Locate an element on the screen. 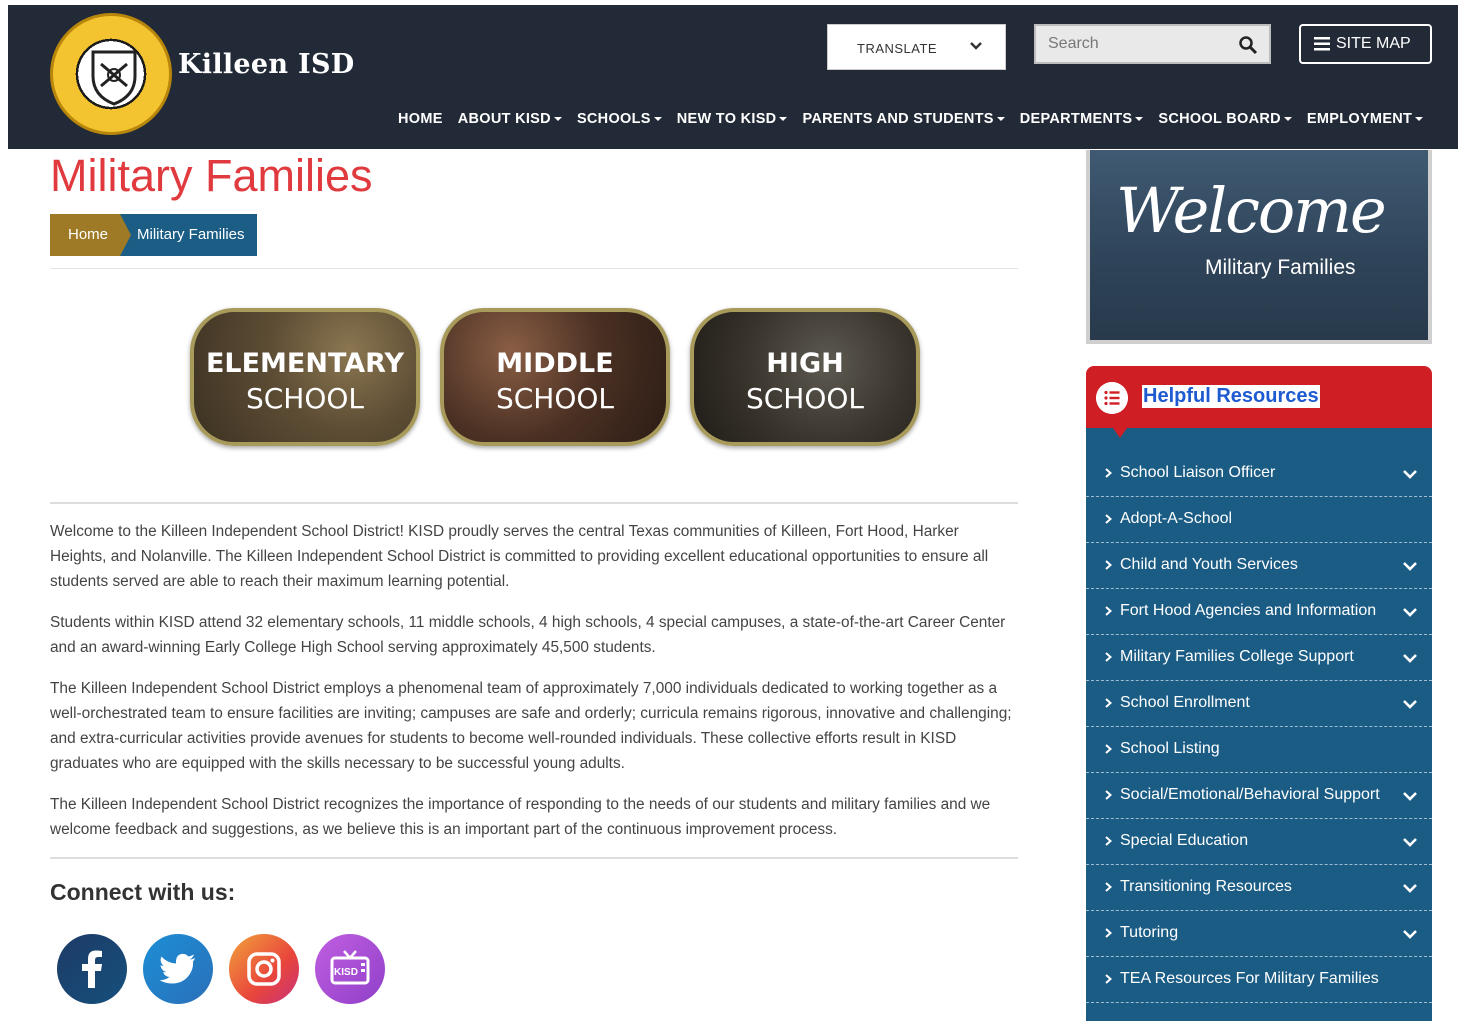 This screenshot has height=1021, width=1458. facebook-link is located at coordinates (92, 969).